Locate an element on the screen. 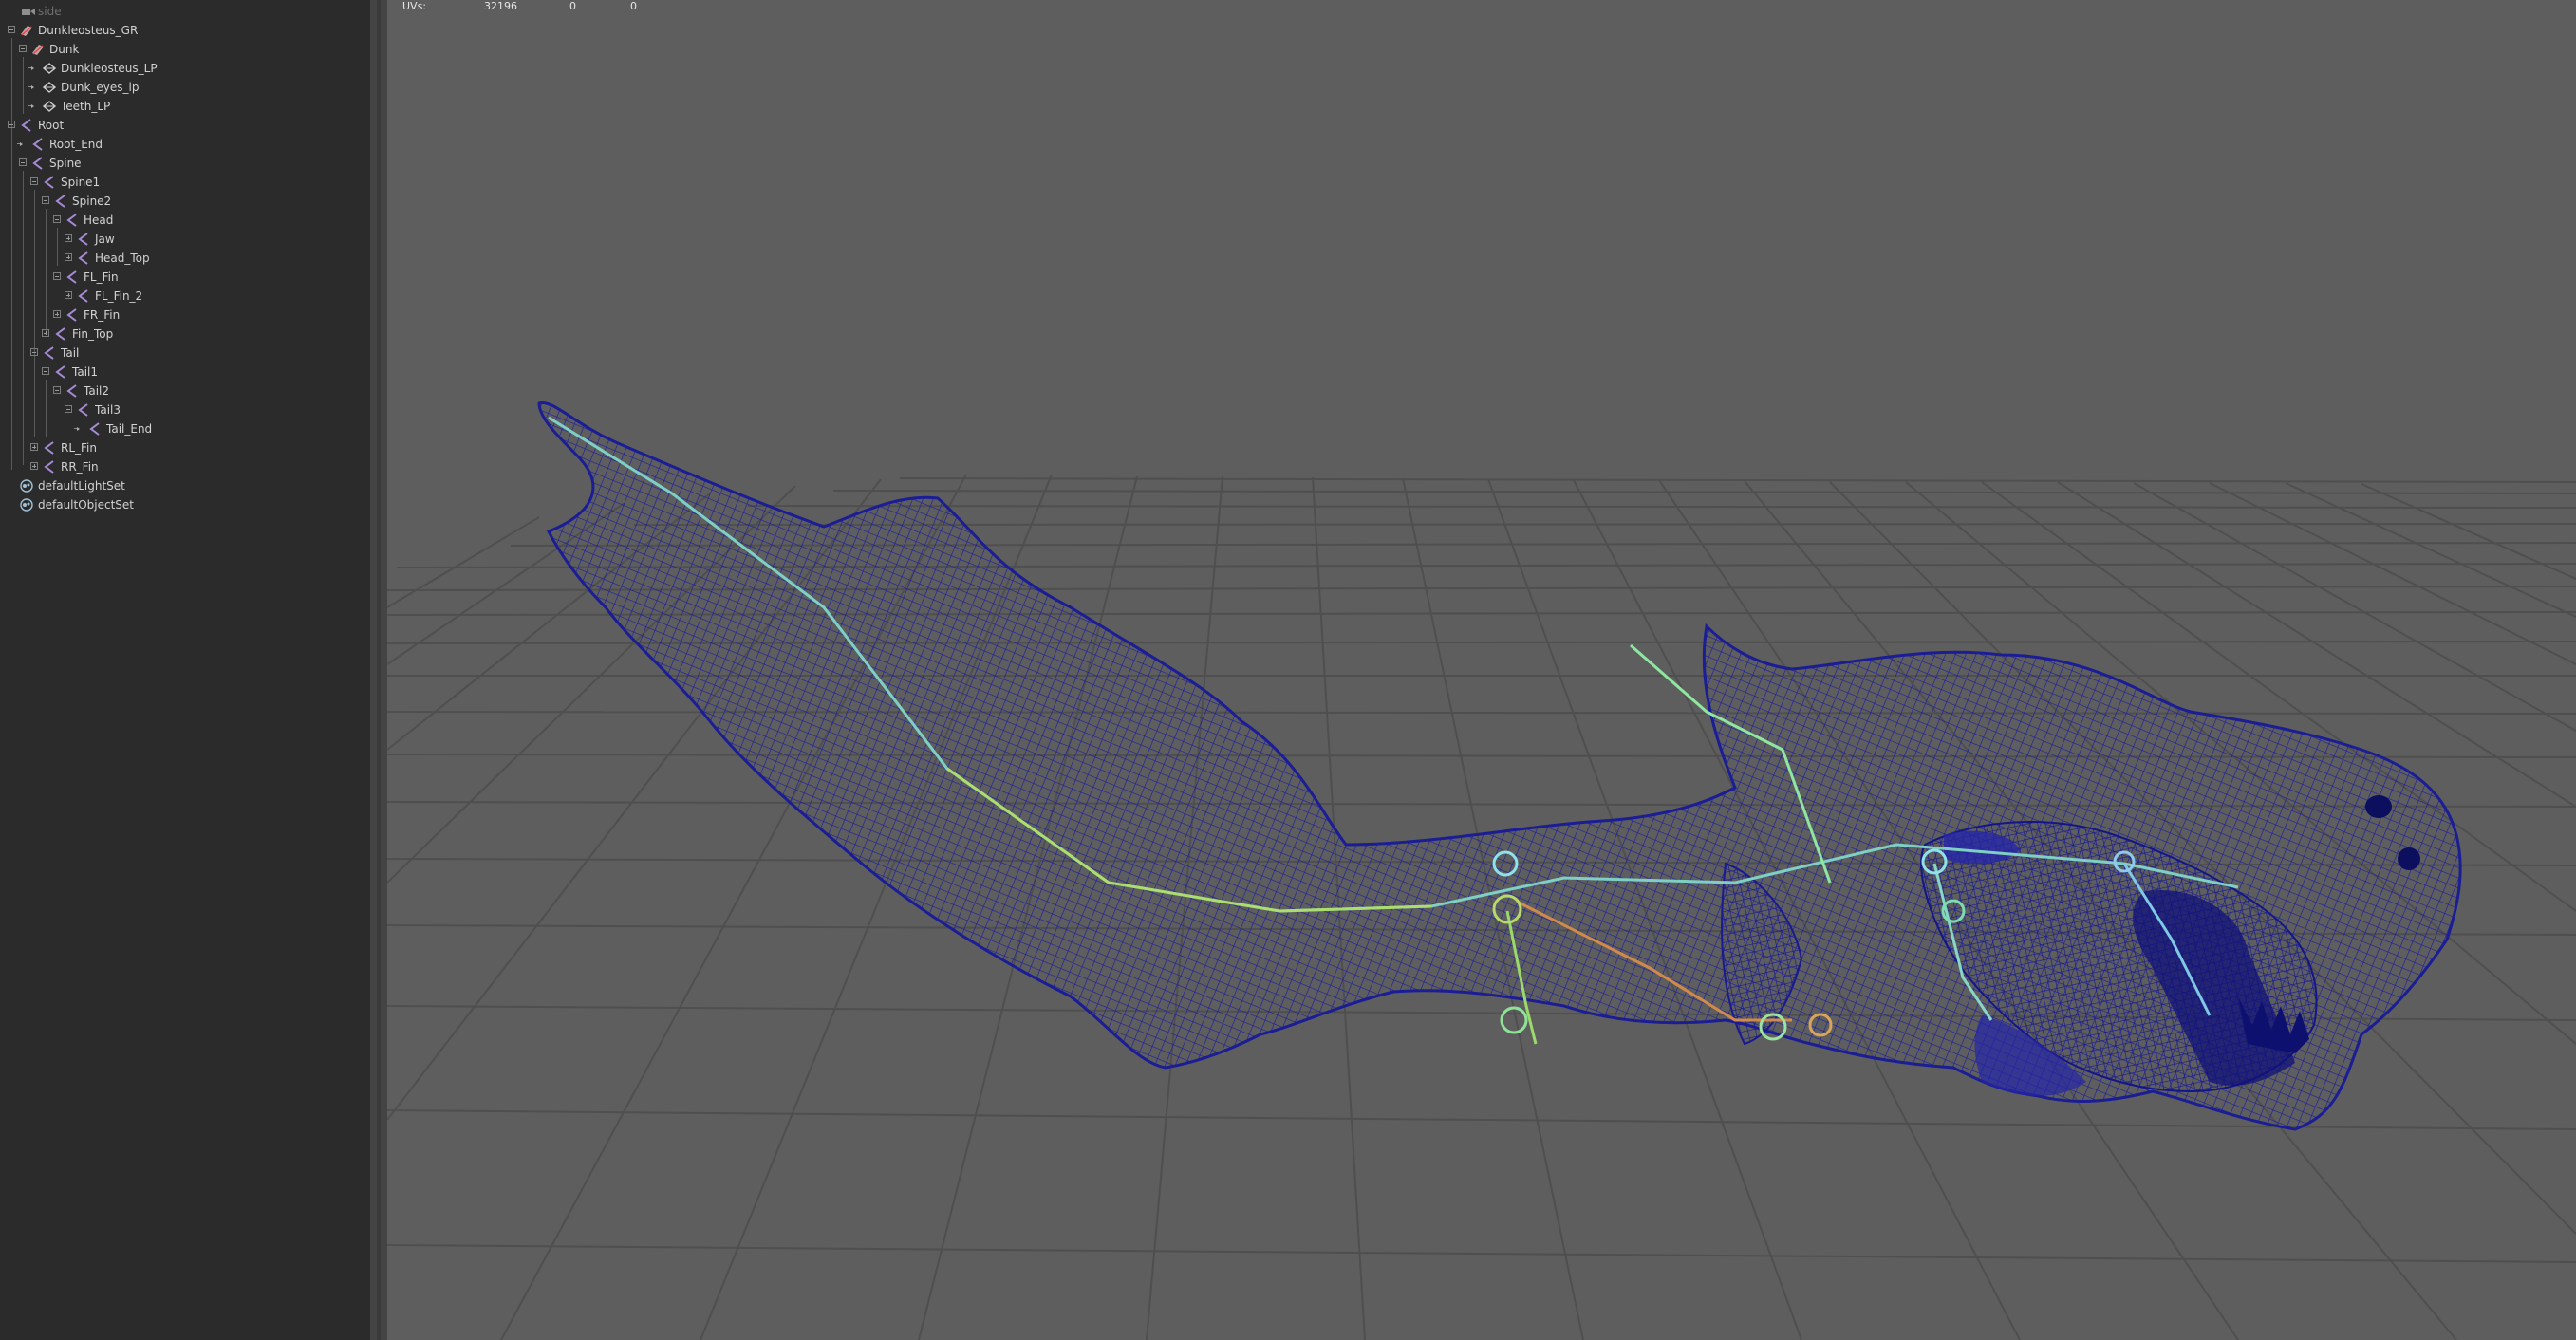 This screenshot has width=2576, height=1340. outliner-item-fin-top: Fin_Top is located at coordinates (185, 334).